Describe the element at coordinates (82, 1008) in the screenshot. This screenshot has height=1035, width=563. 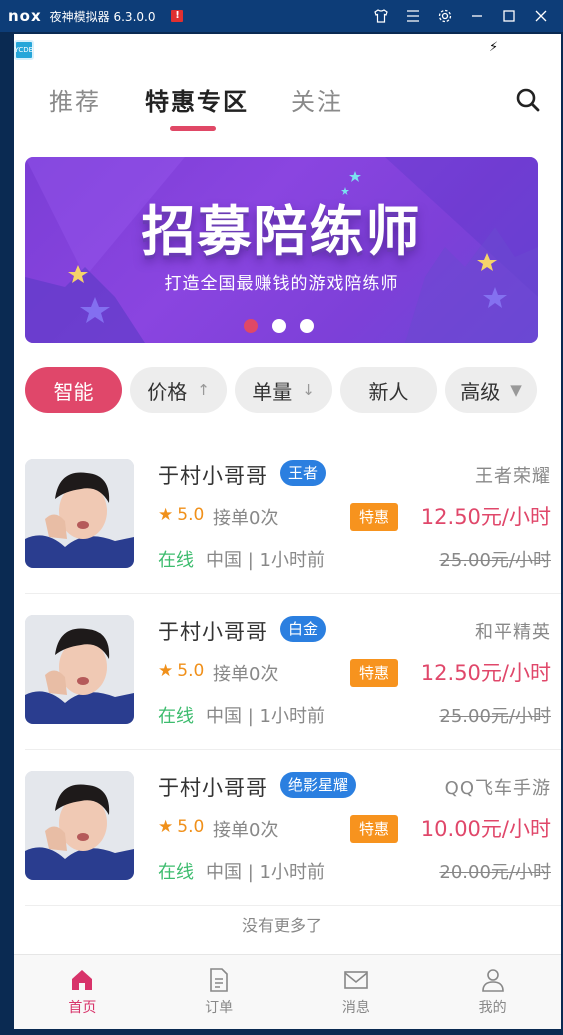
I see `nav-label: 首页` at that location.